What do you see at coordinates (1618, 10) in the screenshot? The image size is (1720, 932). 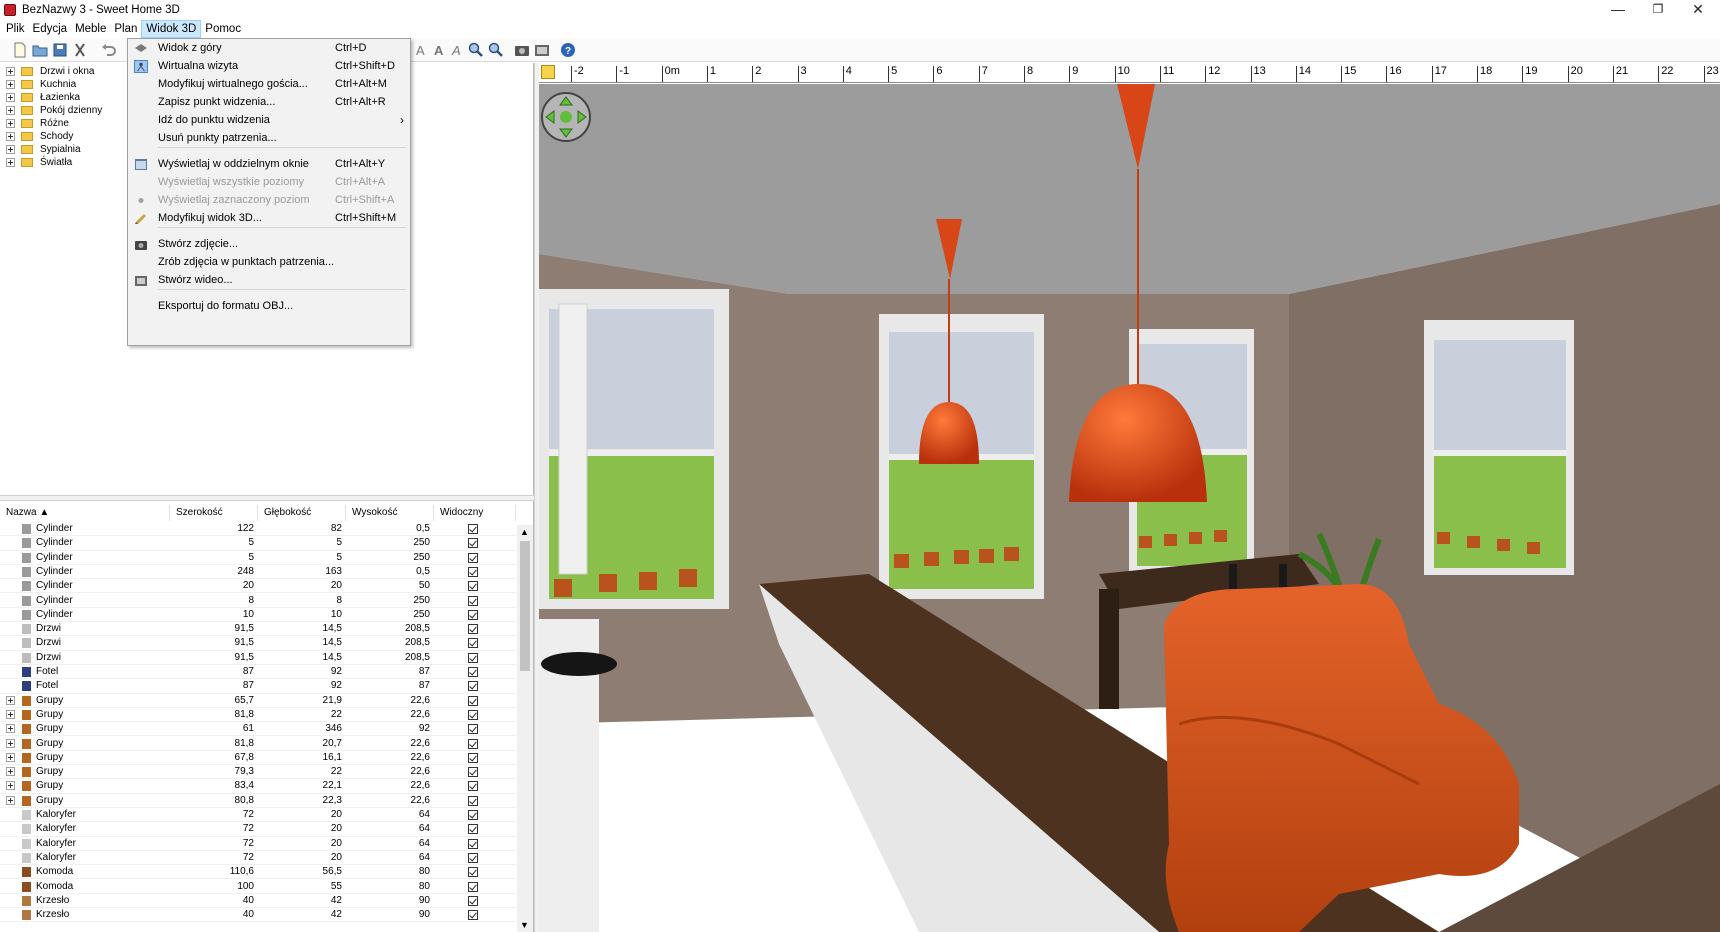 I see `minimize-button: —` at bounding box center [1618, 10].